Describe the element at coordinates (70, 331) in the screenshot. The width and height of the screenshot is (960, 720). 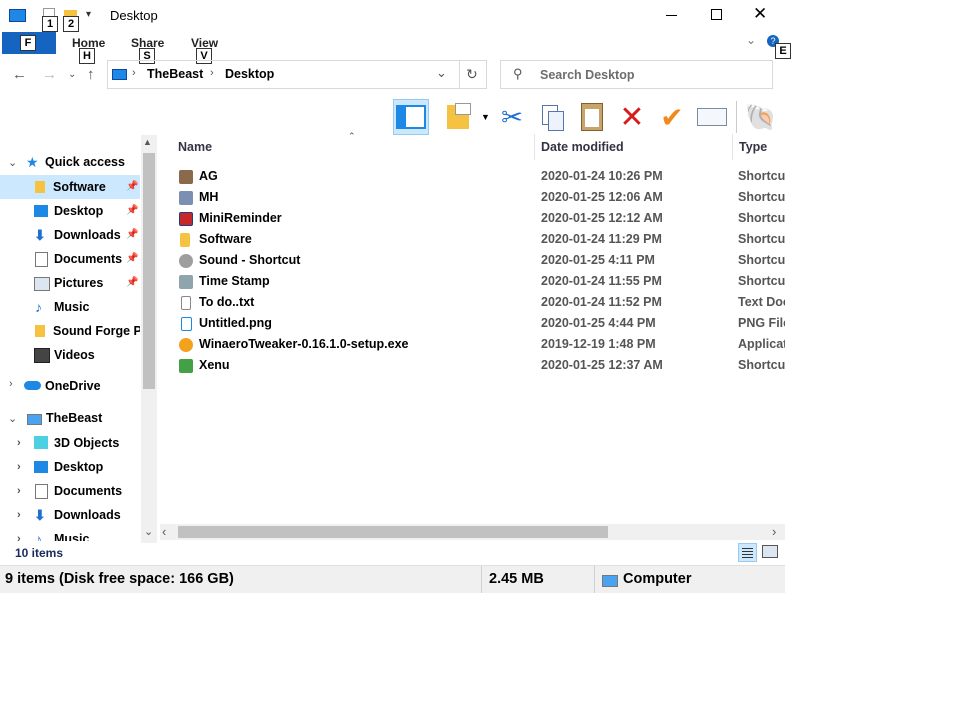
I see `sidebar-item-sound-forge: Sound Forge P` at that location.